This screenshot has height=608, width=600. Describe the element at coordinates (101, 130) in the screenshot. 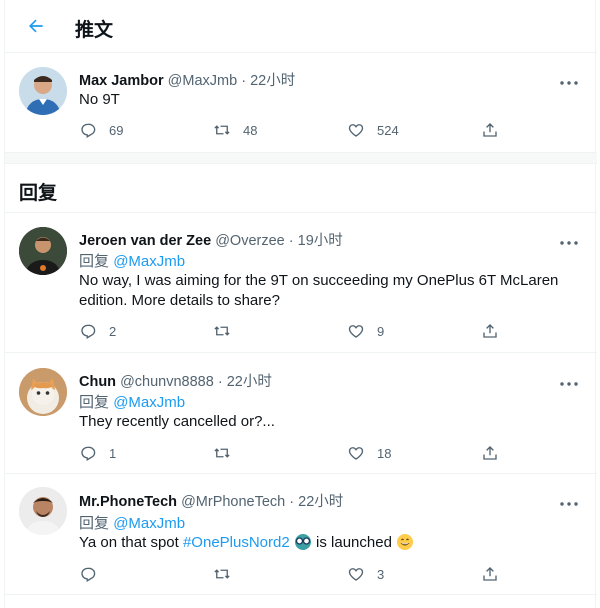

I see `reply-button: 69` at that location.